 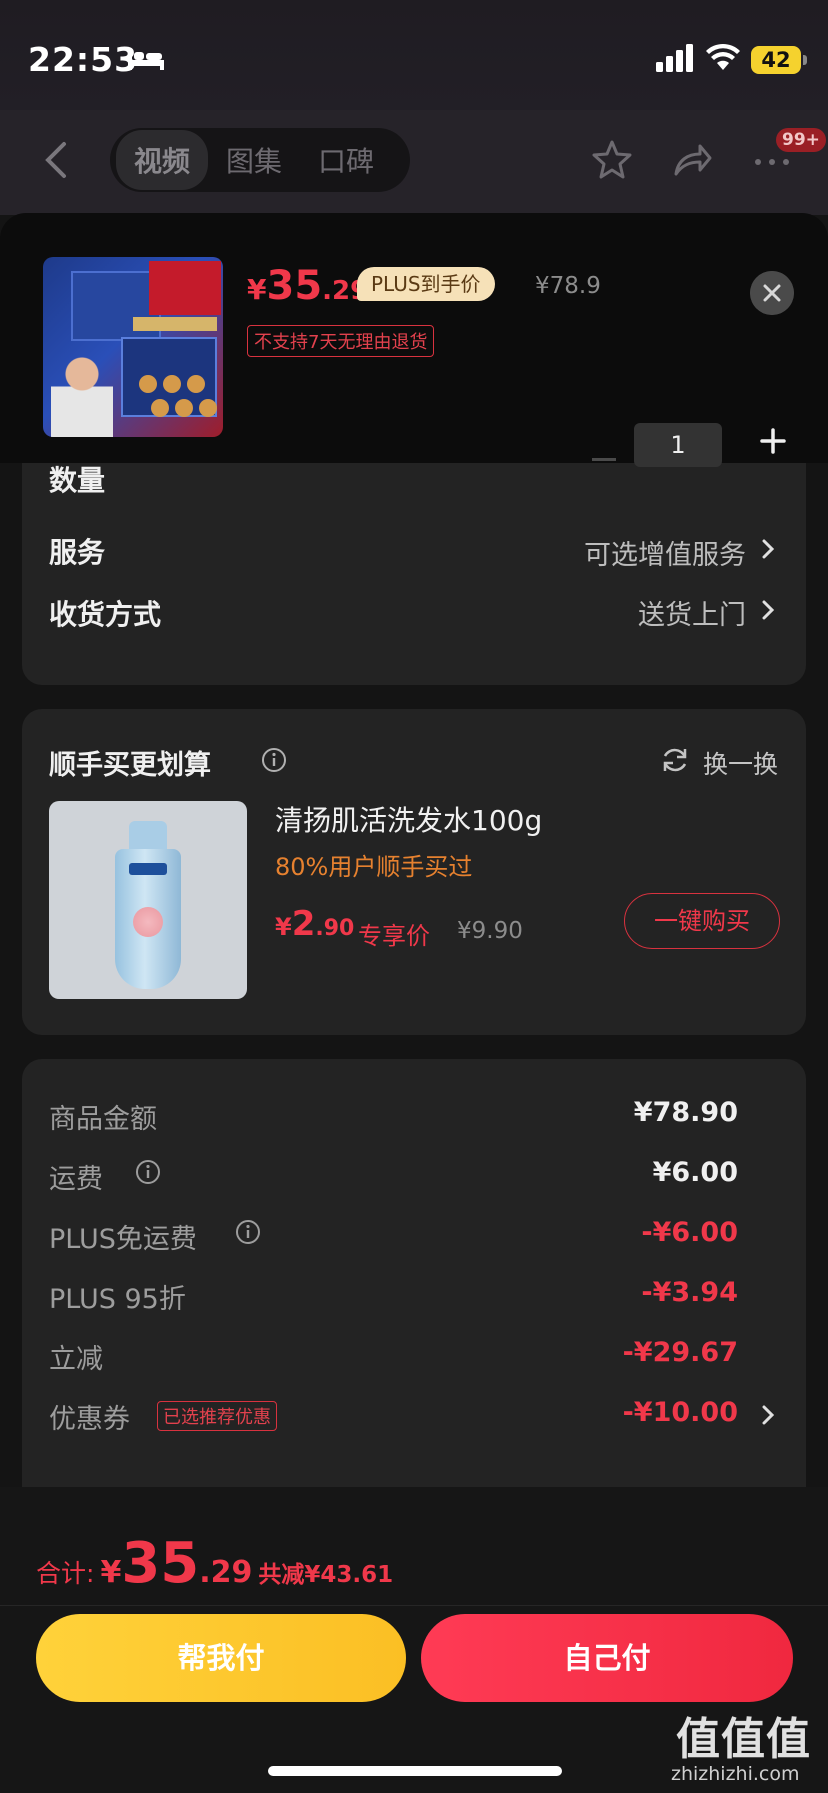 I want to click on upsell-social-proof: 80%用户顺手买过, so click(x=374, y=867).